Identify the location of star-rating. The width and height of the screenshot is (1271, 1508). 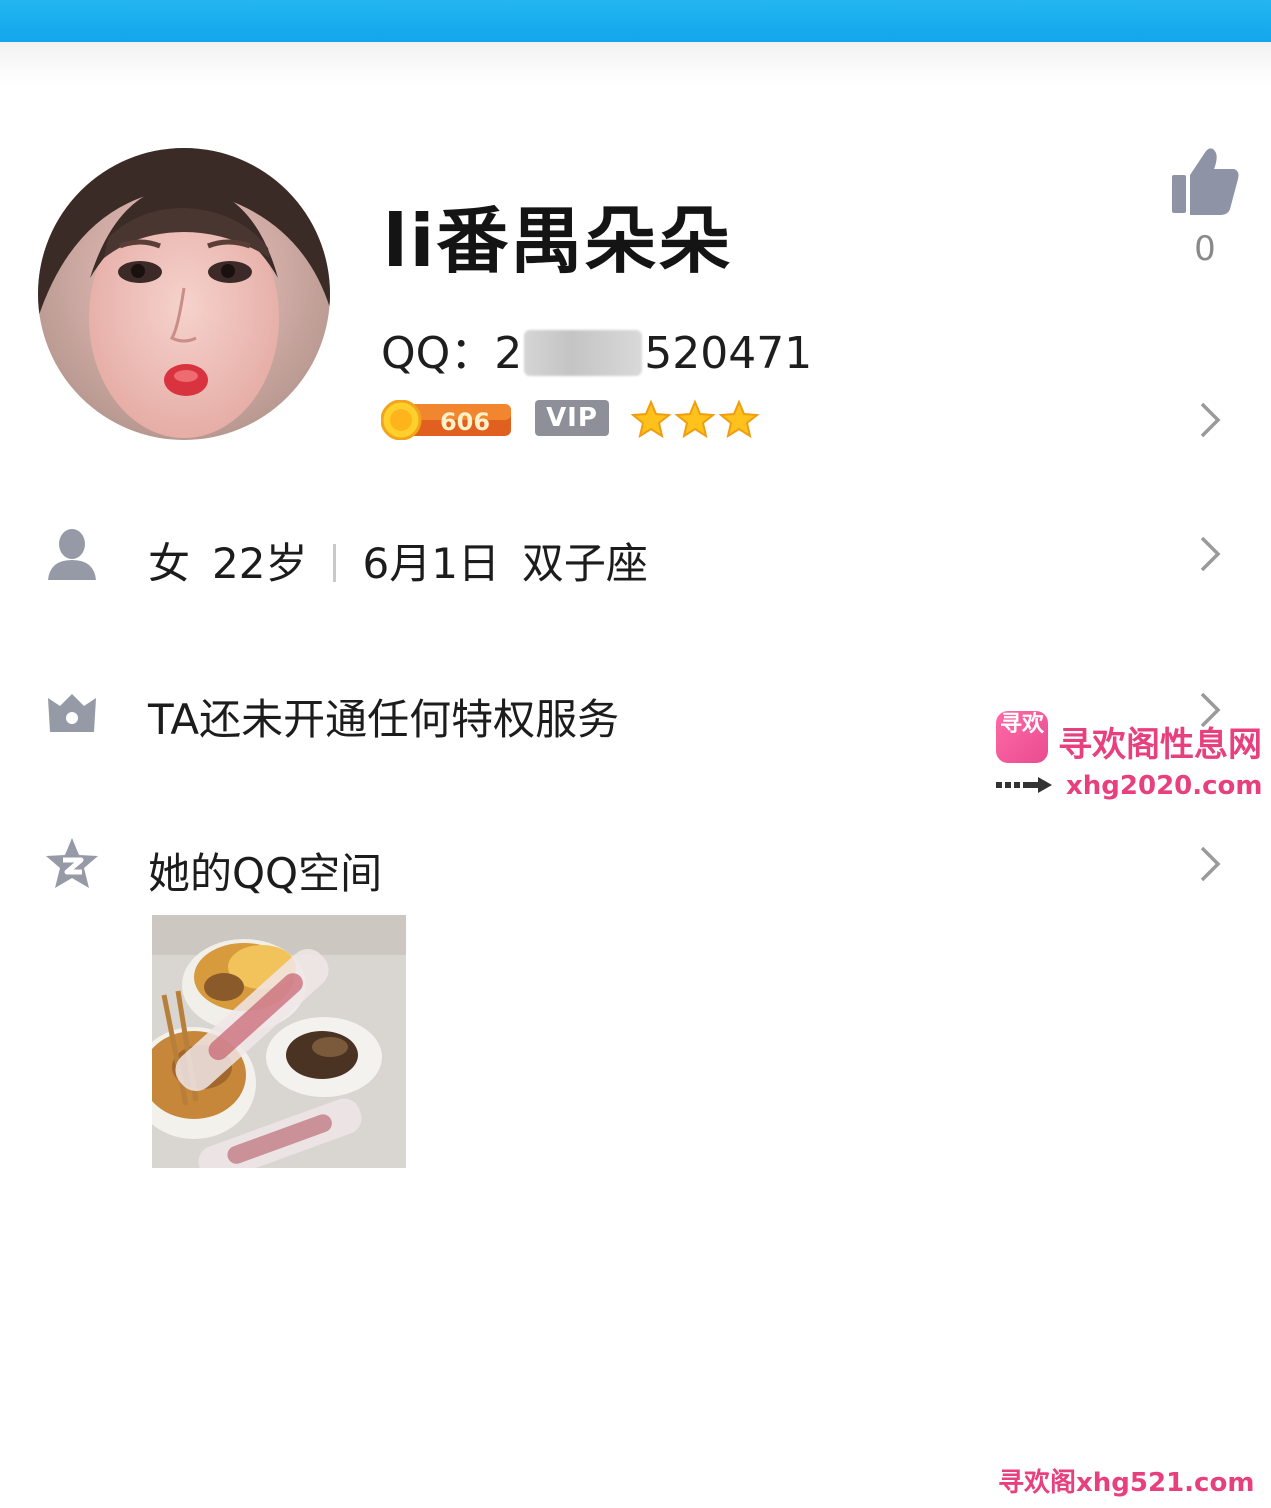
(695, 419).